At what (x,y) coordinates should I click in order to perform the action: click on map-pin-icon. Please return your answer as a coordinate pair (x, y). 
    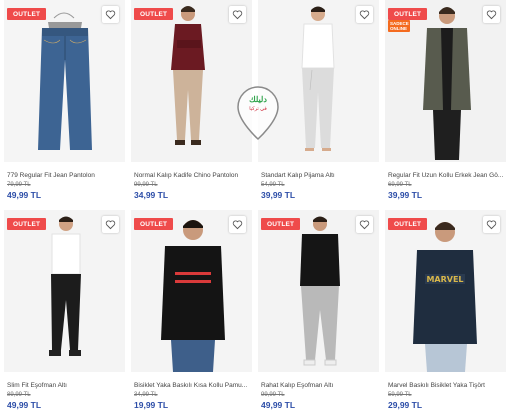
    Looking at the image, I should click on (258, 113).